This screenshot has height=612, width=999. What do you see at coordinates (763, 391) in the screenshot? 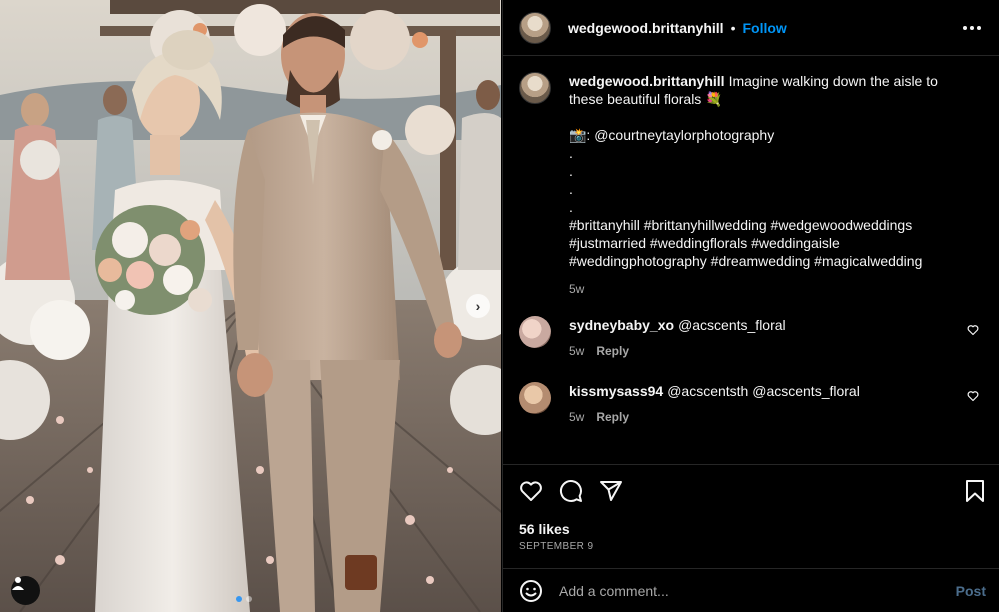
I see `comment-text: @acscentsth @acscents_floral` at bounding box center [763, 391].